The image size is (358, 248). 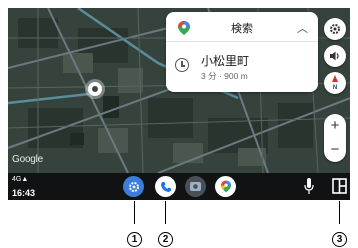 I want to click on maps-app-button, so click(x=225, y=186).